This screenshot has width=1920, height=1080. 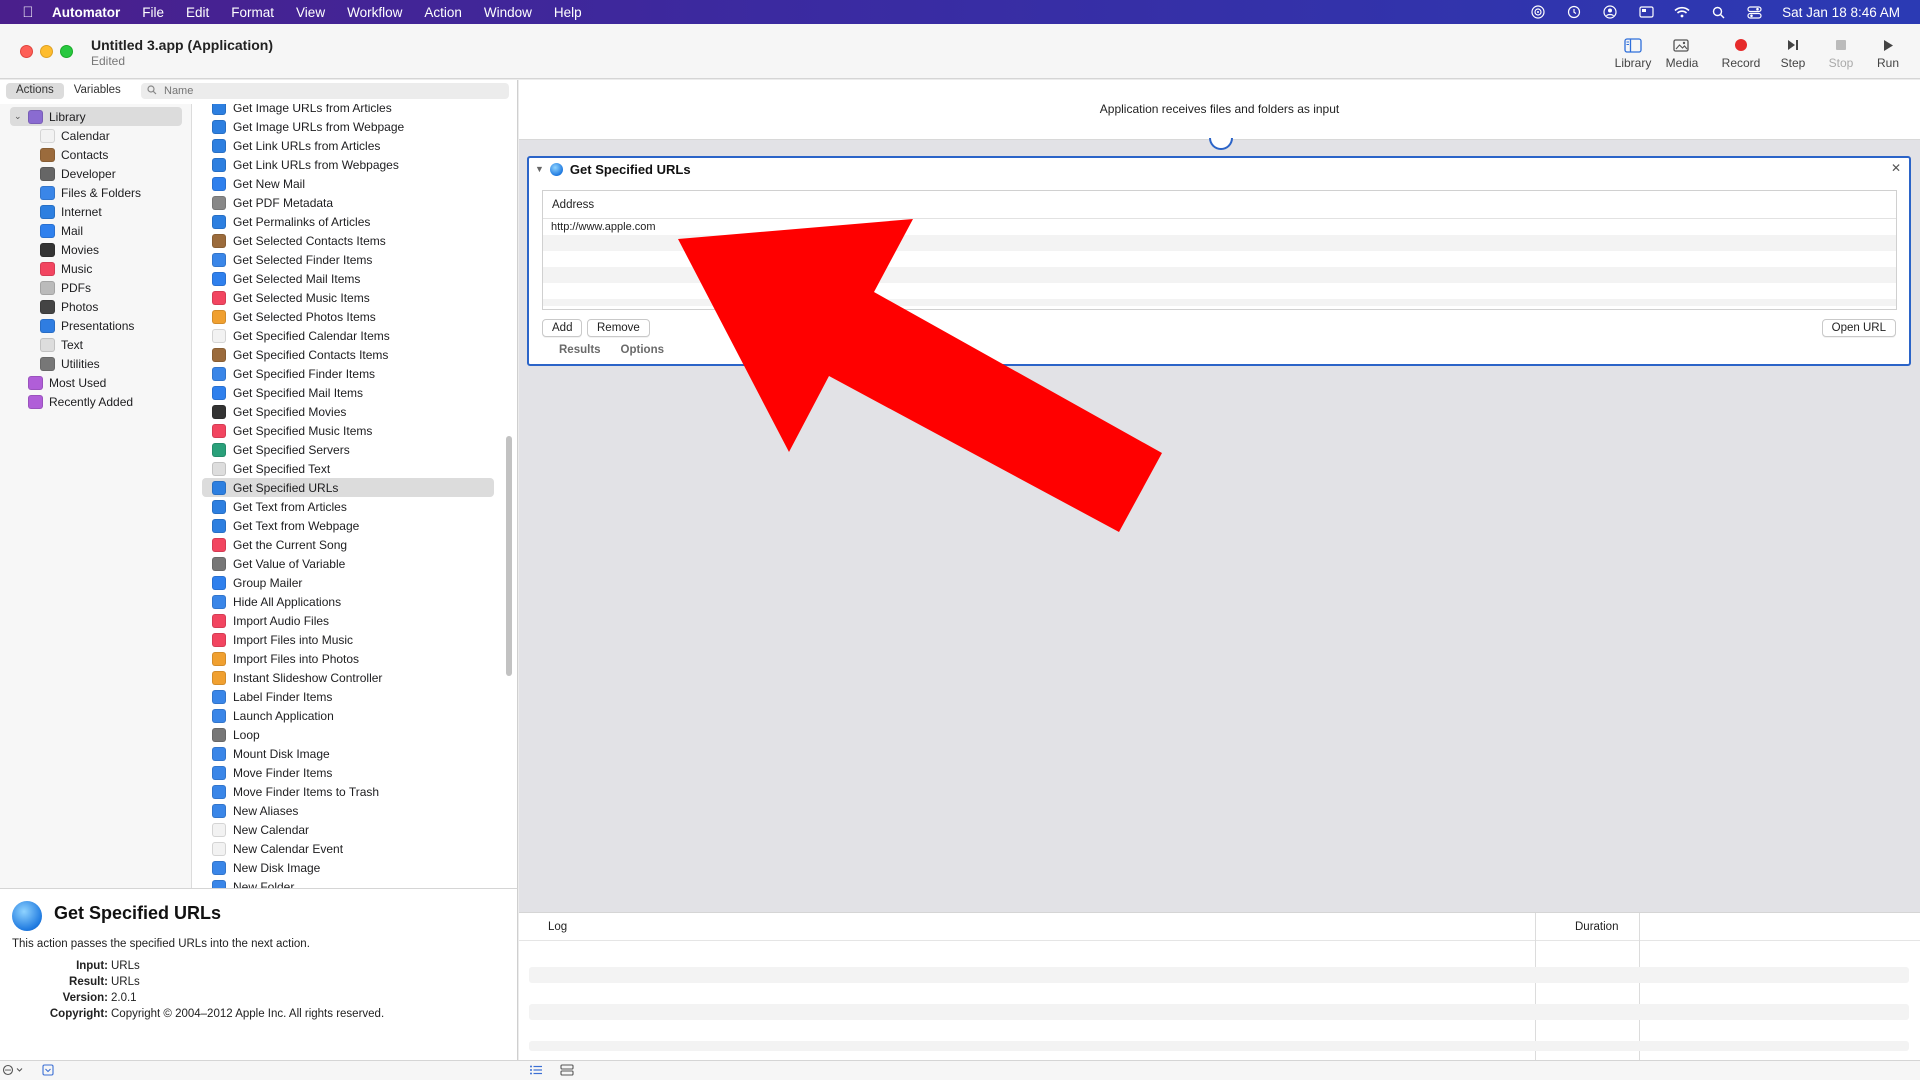 I want to click on sidebar-item-music: Music, so click(x=95, y=268).